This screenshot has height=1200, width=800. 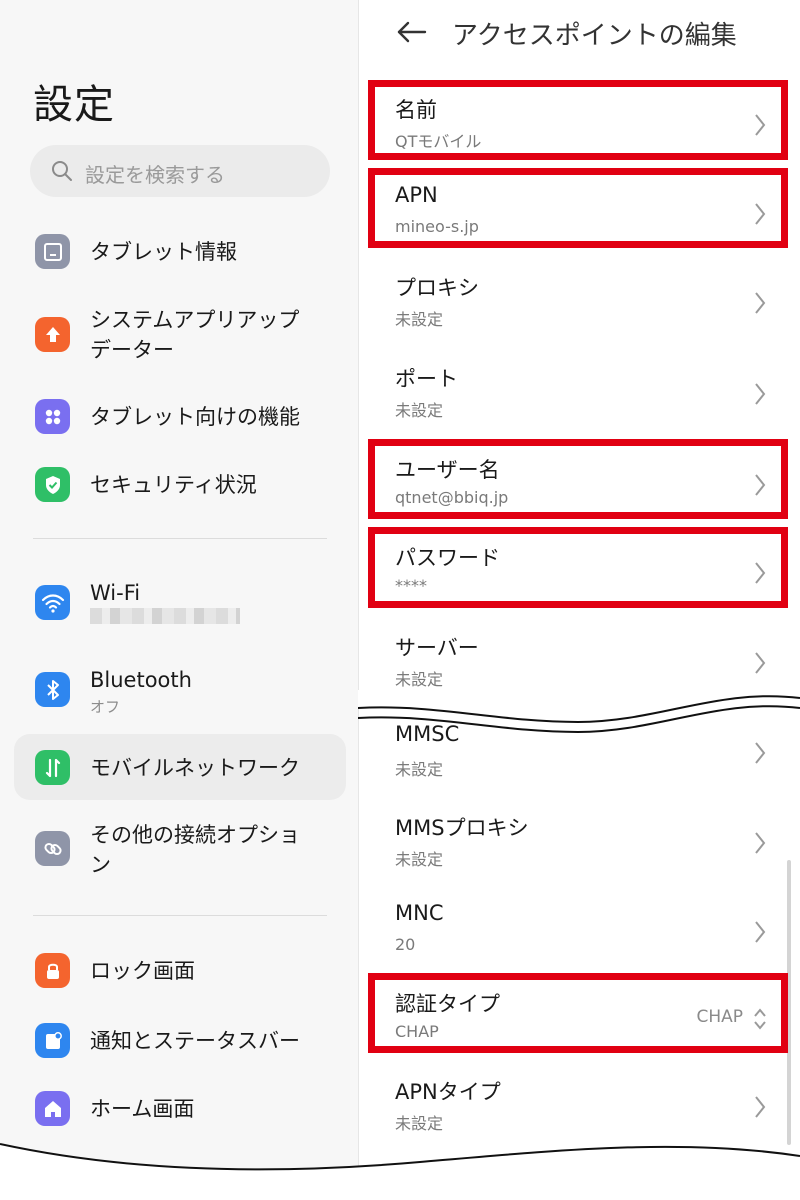 What do you see at coordinates (462, 828) in the screenshot?
I see `field-title: MMSプロキシ` at bounding box center [462, 828].